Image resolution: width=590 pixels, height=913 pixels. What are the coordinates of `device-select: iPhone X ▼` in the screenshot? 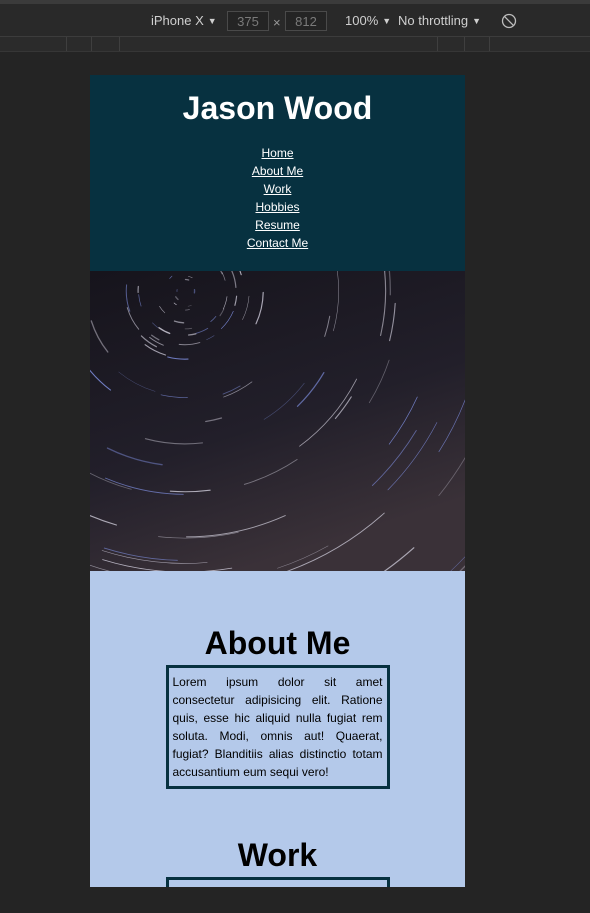 It's located at (184, 20).